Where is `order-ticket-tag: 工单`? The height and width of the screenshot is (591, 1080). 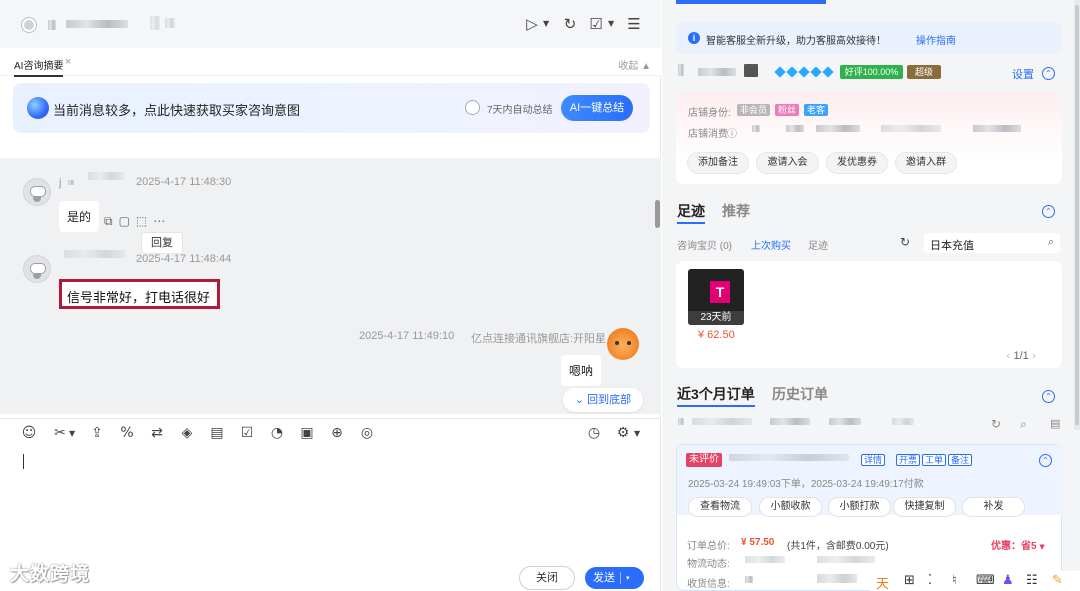 order-ticket-tag: 工单 is located at coordinates (934, 460).